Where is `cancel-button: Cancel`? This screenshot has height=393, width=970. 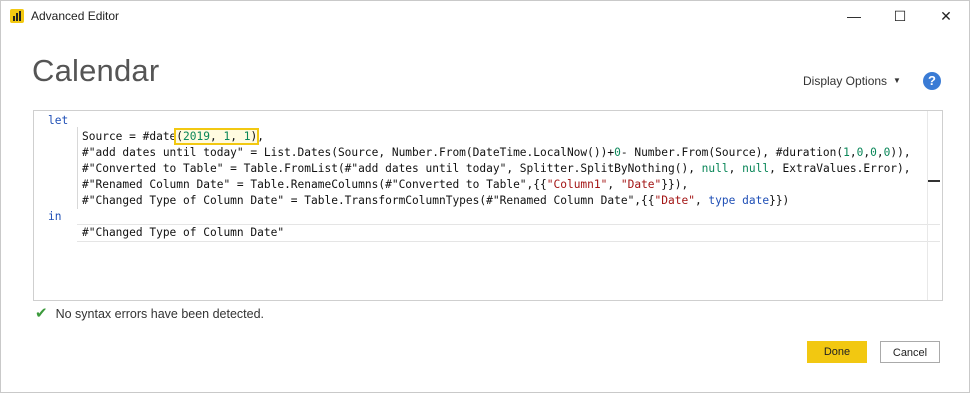 cancel-button: Cancel is located at coordinates (910, 352).